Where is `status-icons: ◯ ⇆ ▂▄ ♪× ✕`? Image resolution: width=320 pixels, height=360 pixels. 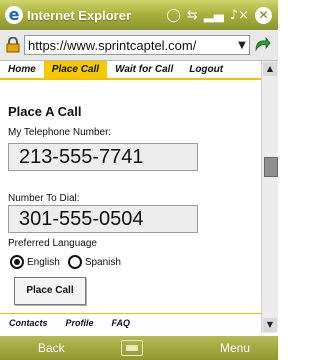
status-icons: ◯ ⇆ ▂▄ ♪× ✕ is located at coordinates (219, 15).